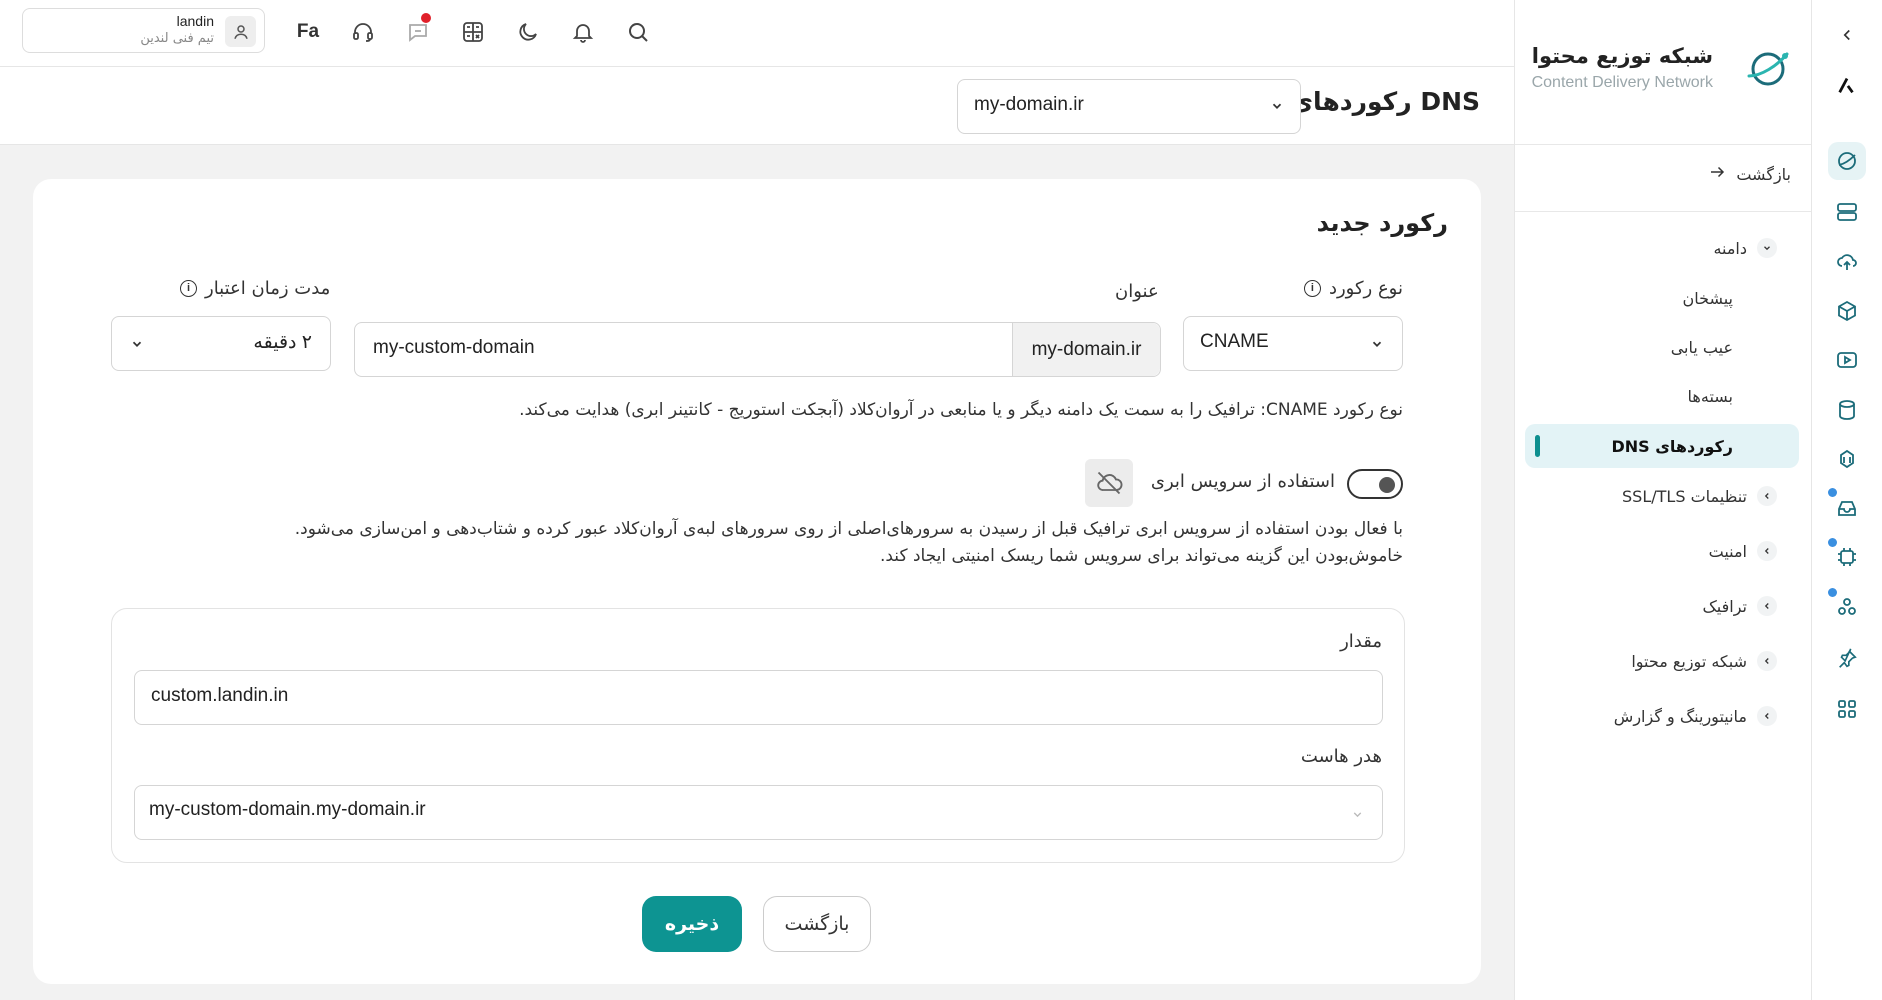  I want to click on sidebar-item-label: مانیتورینگ و گزارش, so click(1680, 716).